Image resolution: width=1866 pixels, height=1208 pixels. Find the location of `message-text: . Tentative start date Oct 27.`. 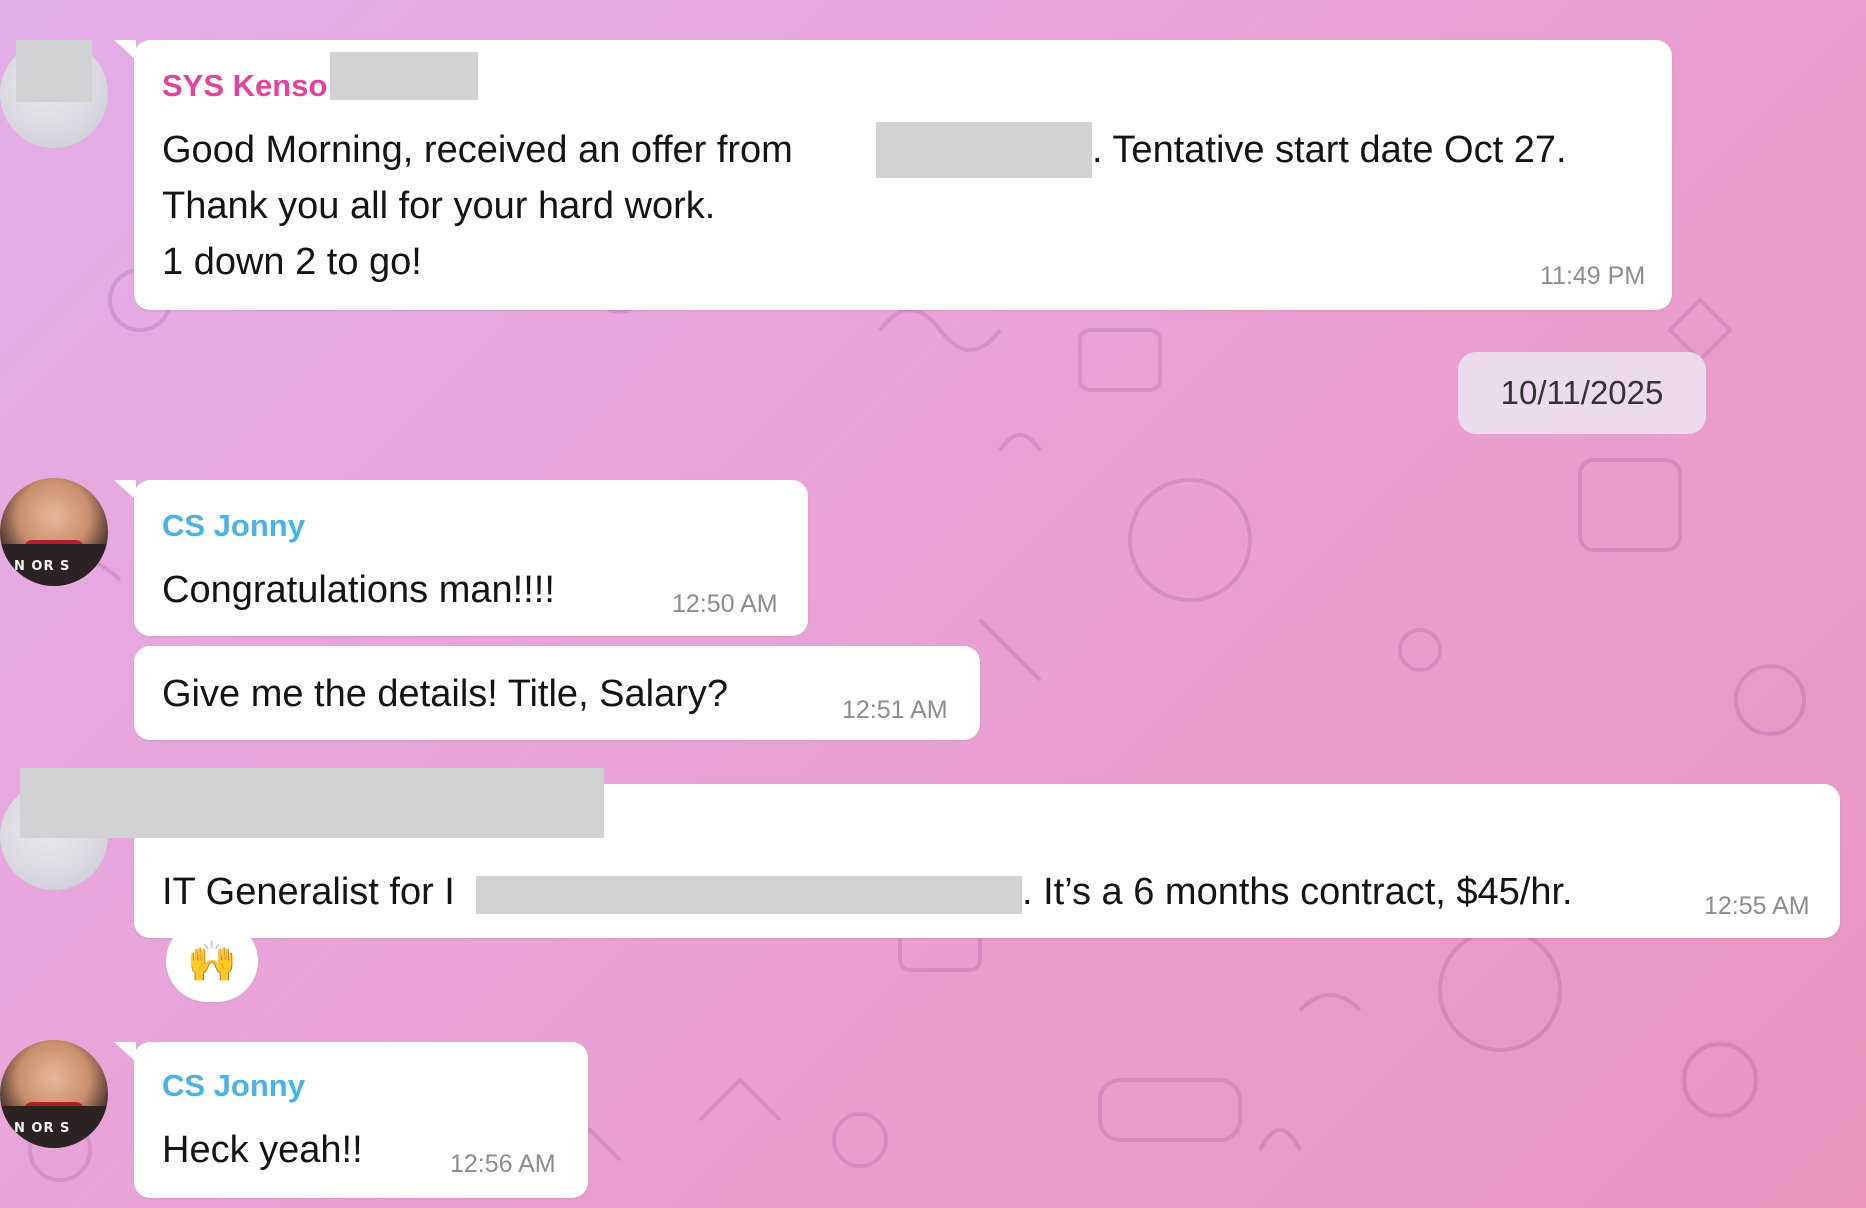

message-text: . Tentative start date Oct 27. is located at coordinates (1329, 150).